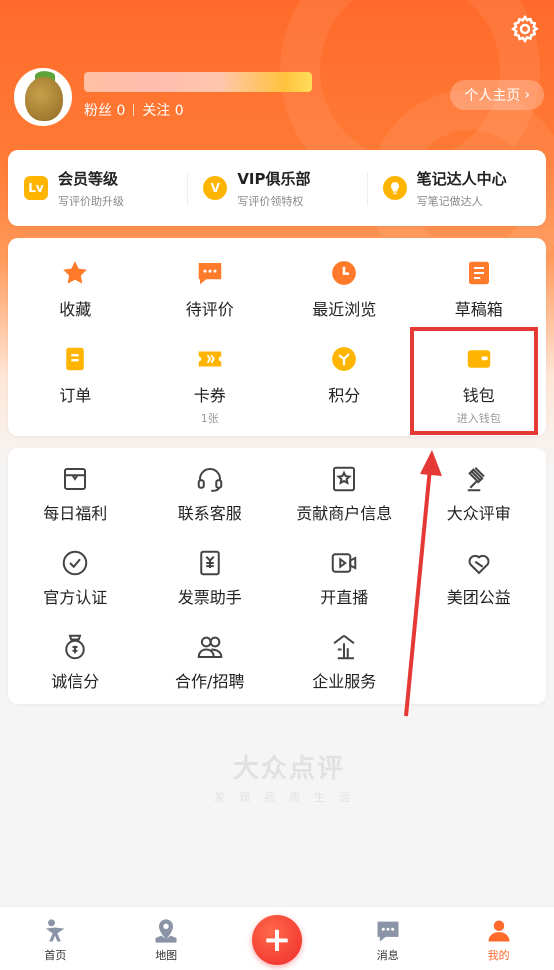 The height and width of the screenshot is (970, 554). I want to click on customer-service-item: 联系客服, so click(210, 494).